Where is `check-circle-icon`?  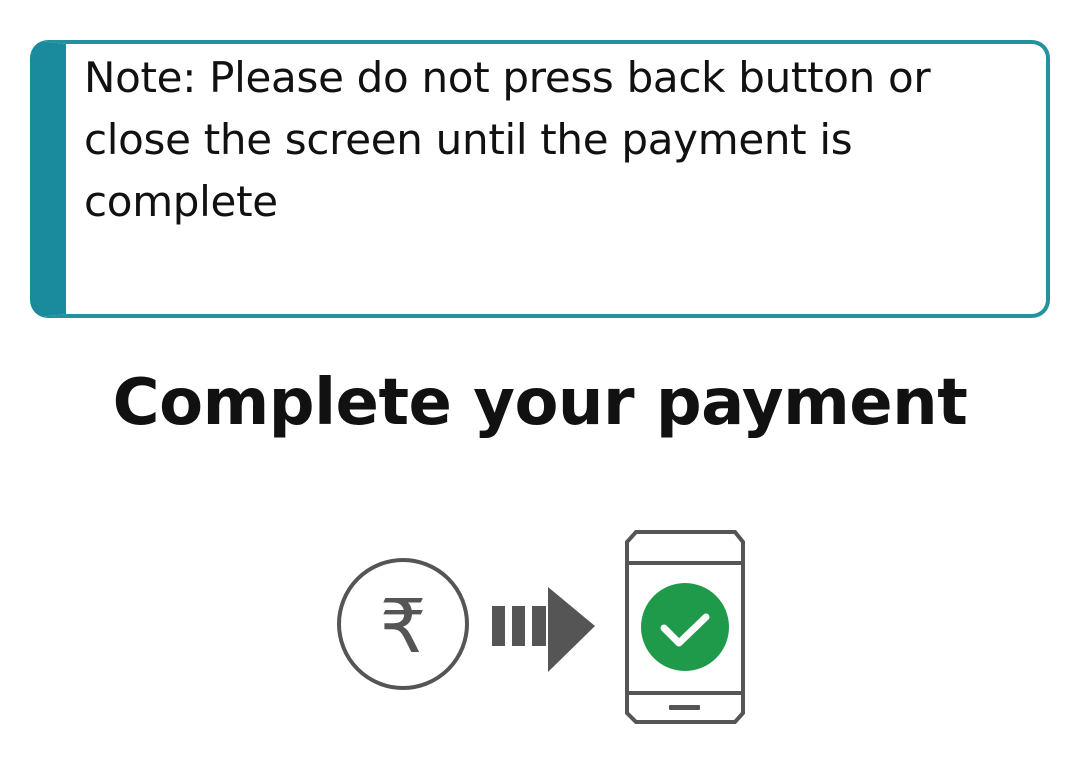 check-circle-icon is located at coordinates (685, 627).